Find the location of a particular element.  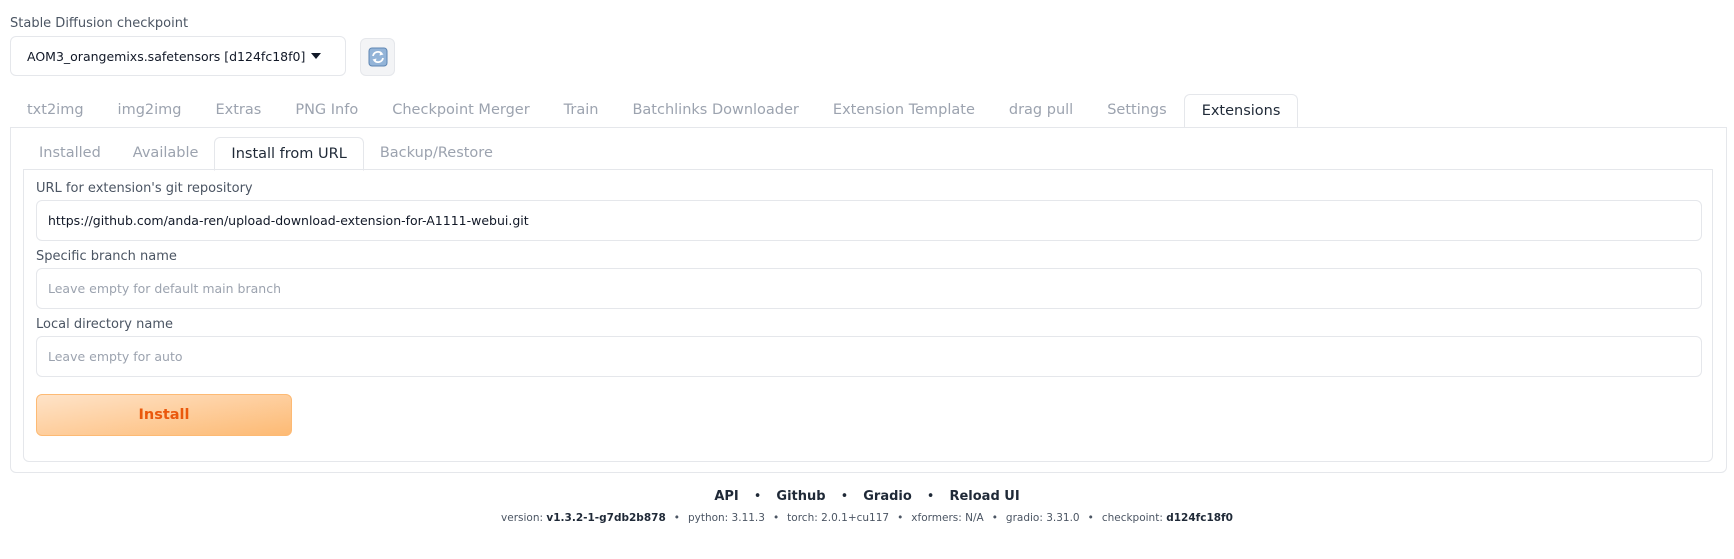

directory-input is located at coordinates (869, 356).